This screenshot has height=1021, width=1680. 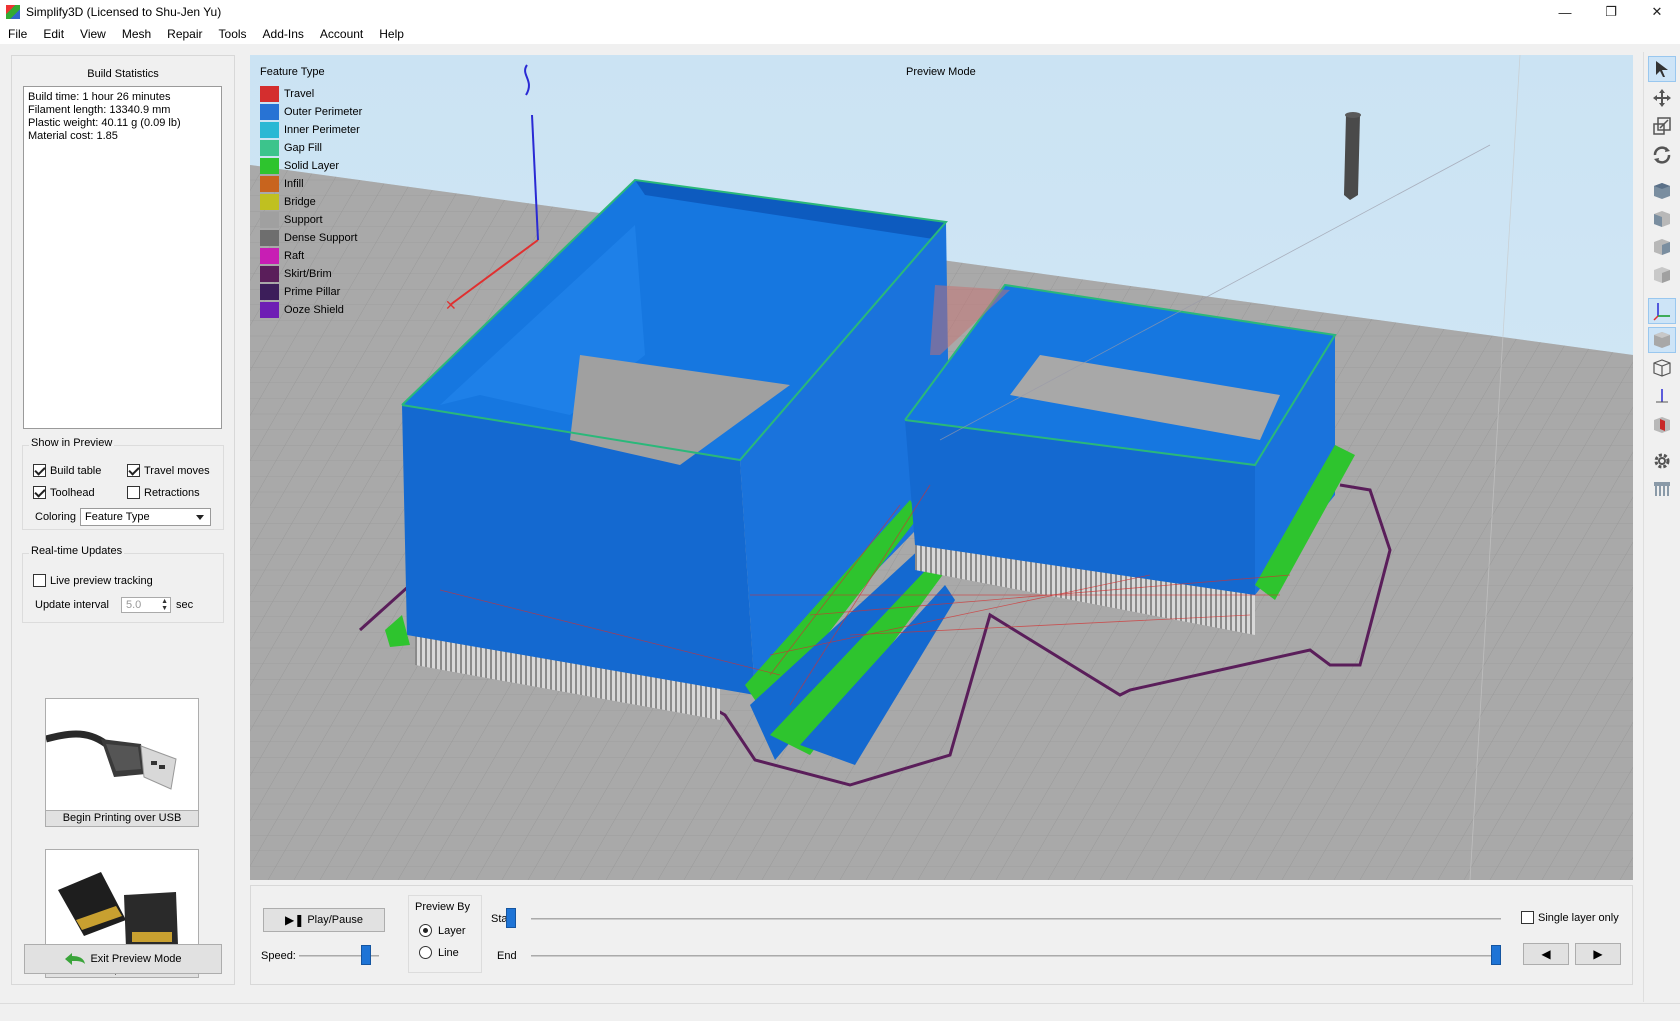 I want to click on single-layer-label: Single layer only, so click(x=1578, y=917).